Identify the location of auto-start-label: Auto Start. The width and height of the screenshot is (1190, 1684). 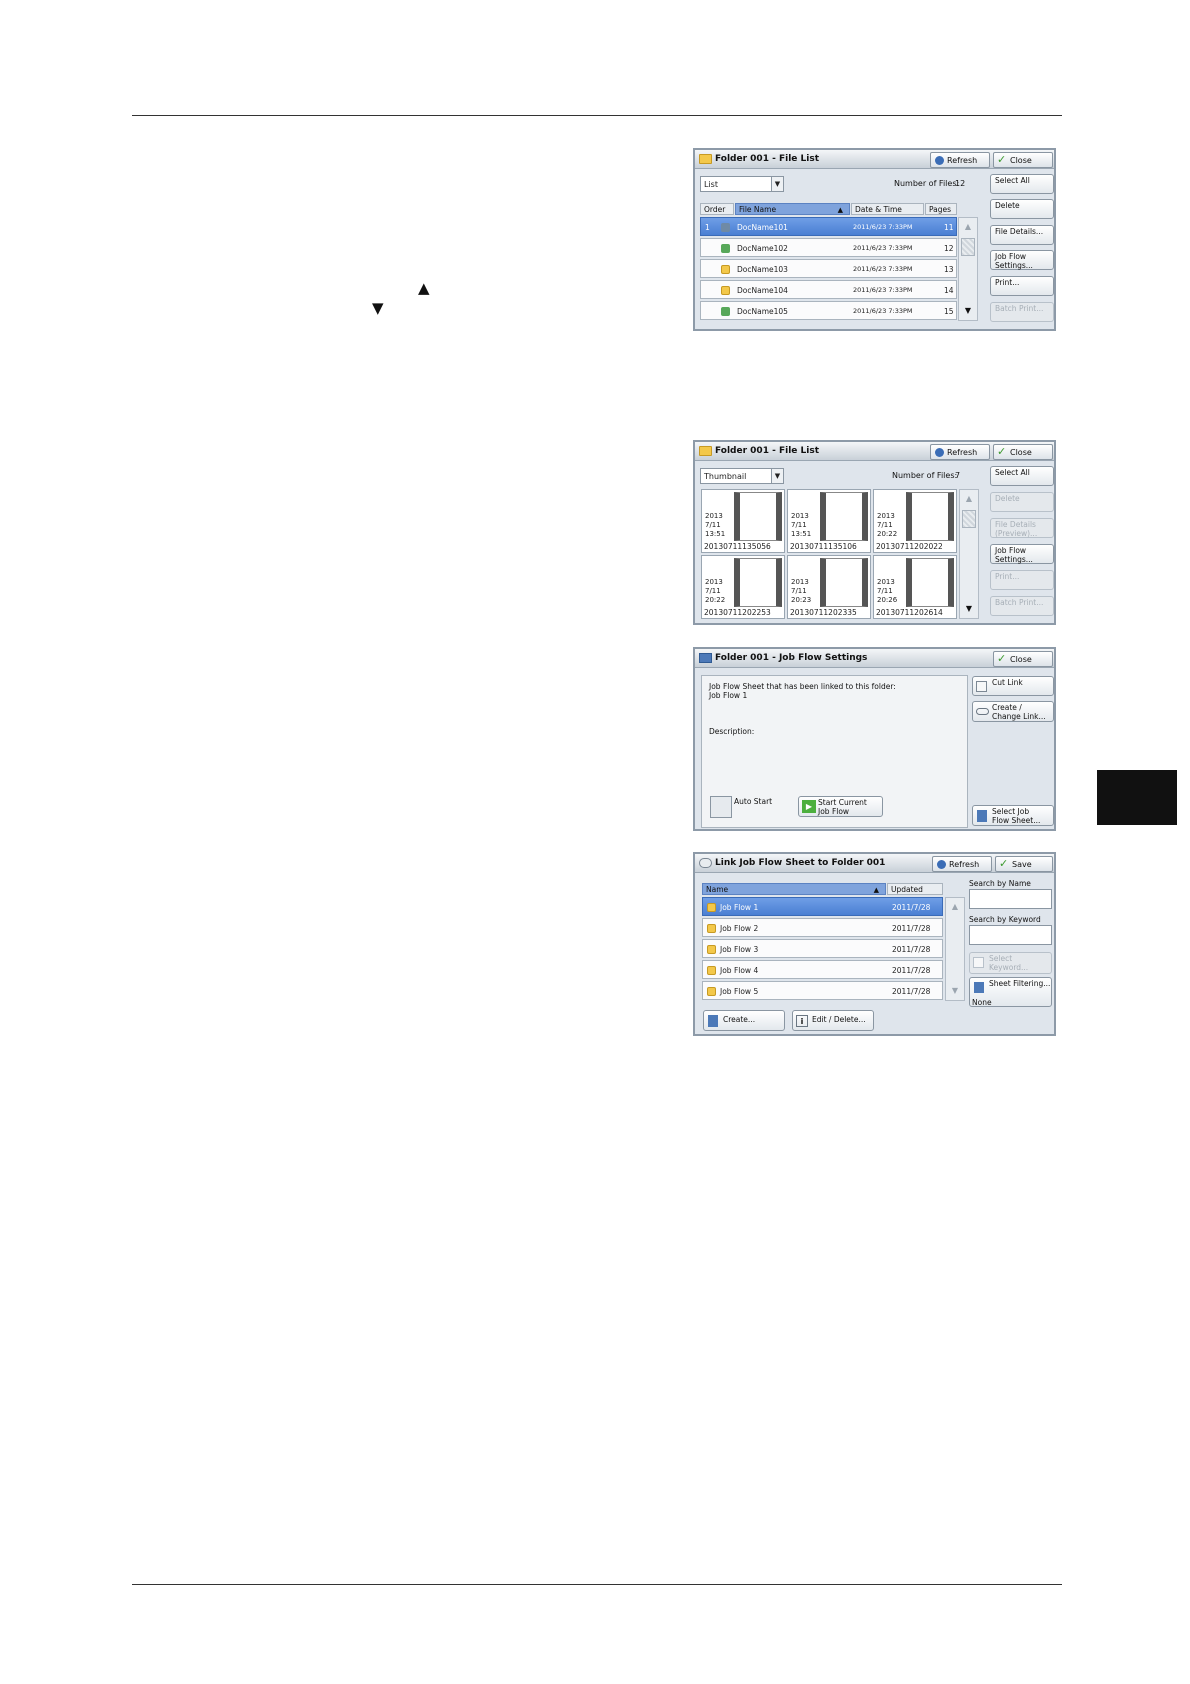
(753, 801).